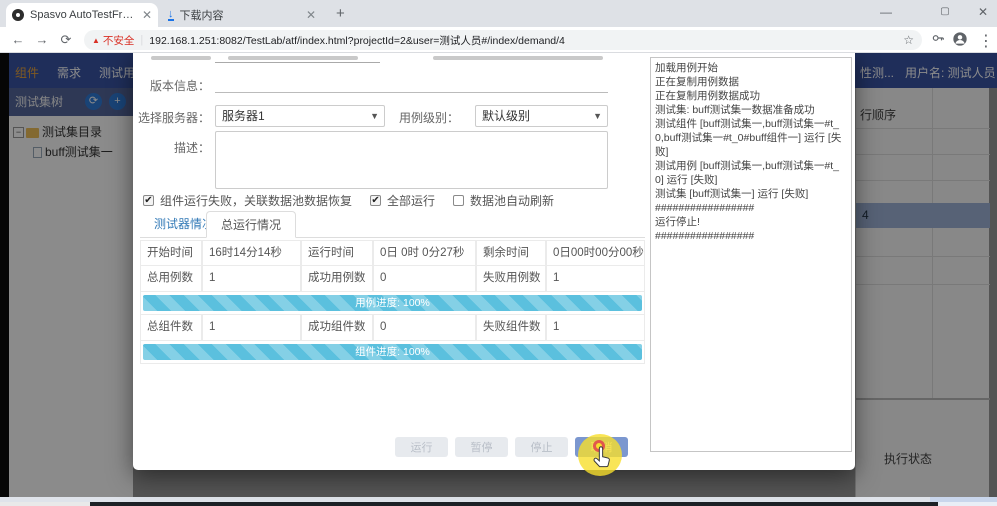 The image size is (997, 506). What do you see at coordinates (256, 200) in the screenshot?
I see `checkbox-label: 组件运行失败，关联数据池数据恢复` at bounding box center [256, 200].